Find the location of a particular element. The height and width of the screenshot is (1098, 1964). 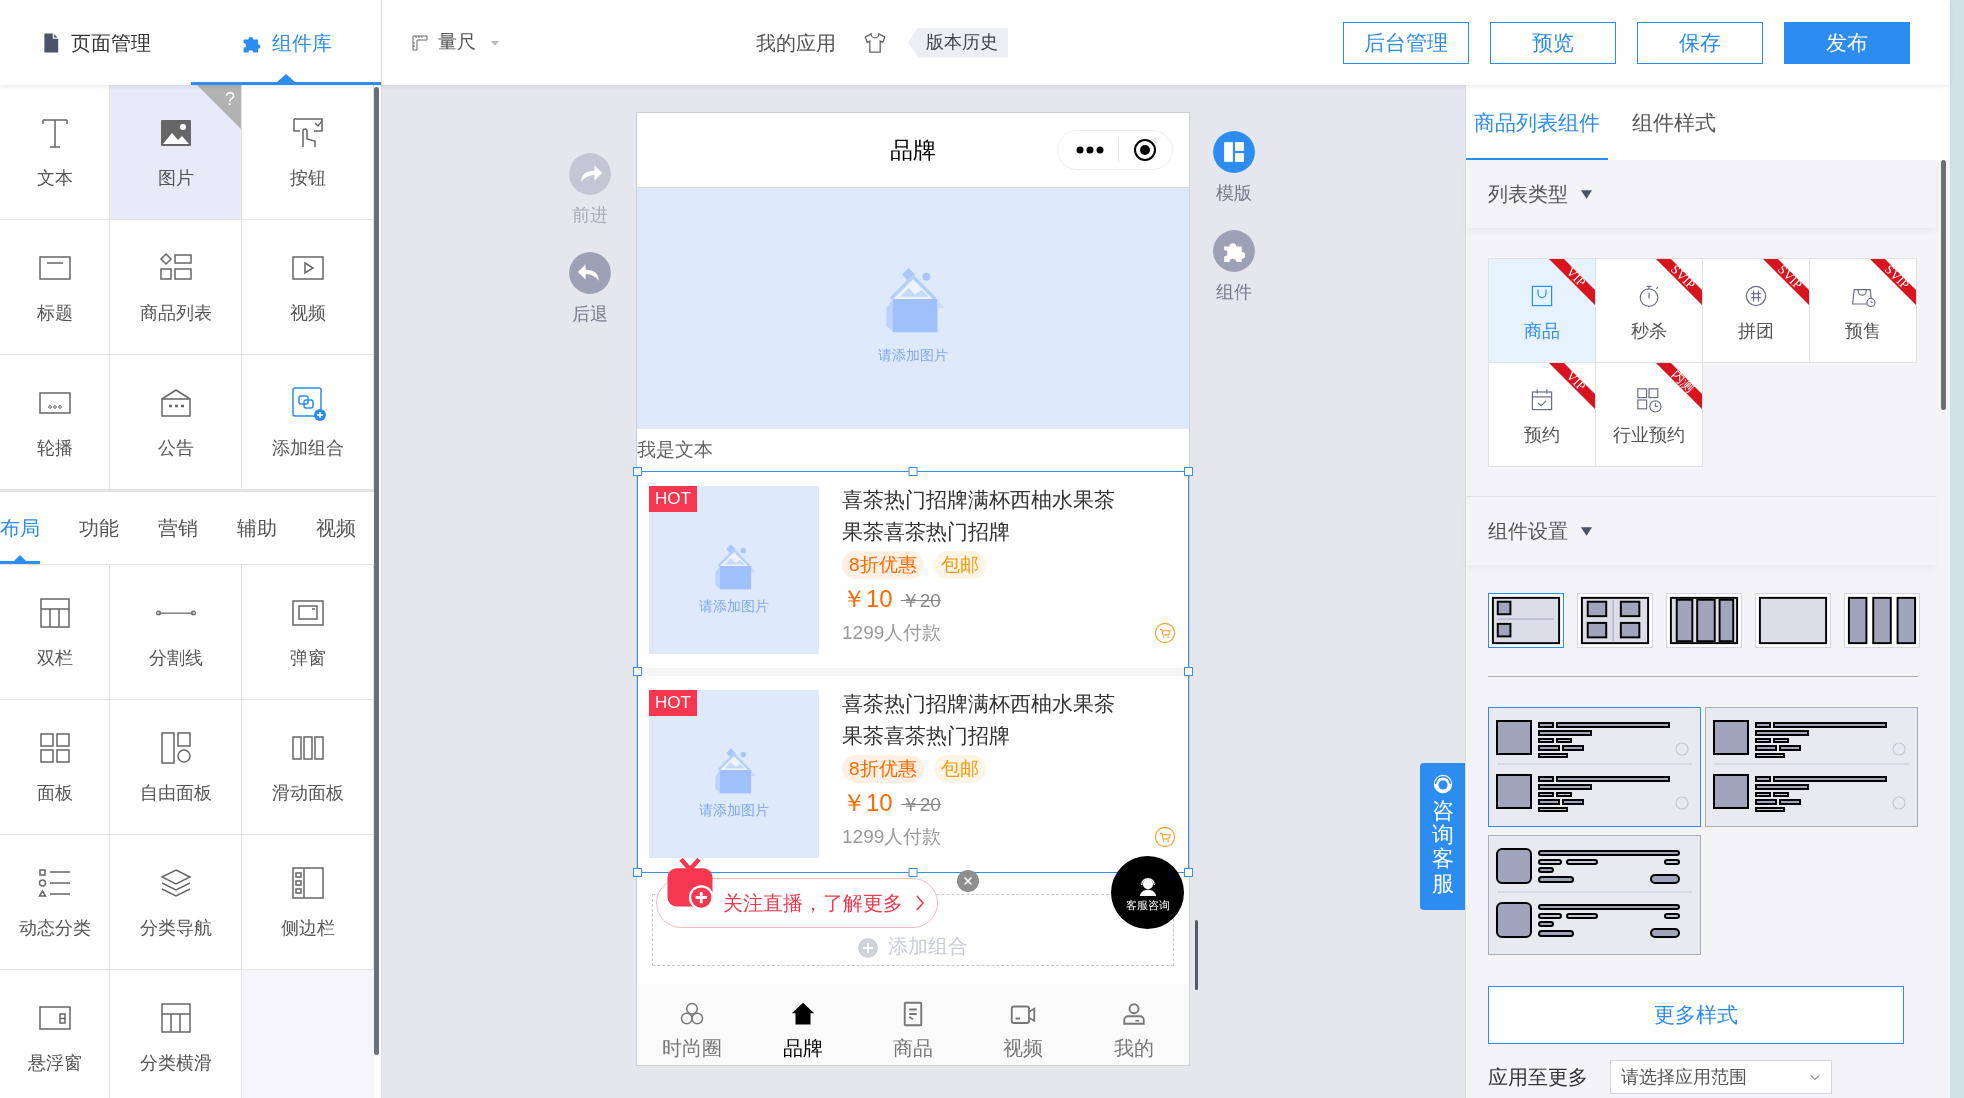

section-header: 组件设置 is located at coordinates (1701, 531).